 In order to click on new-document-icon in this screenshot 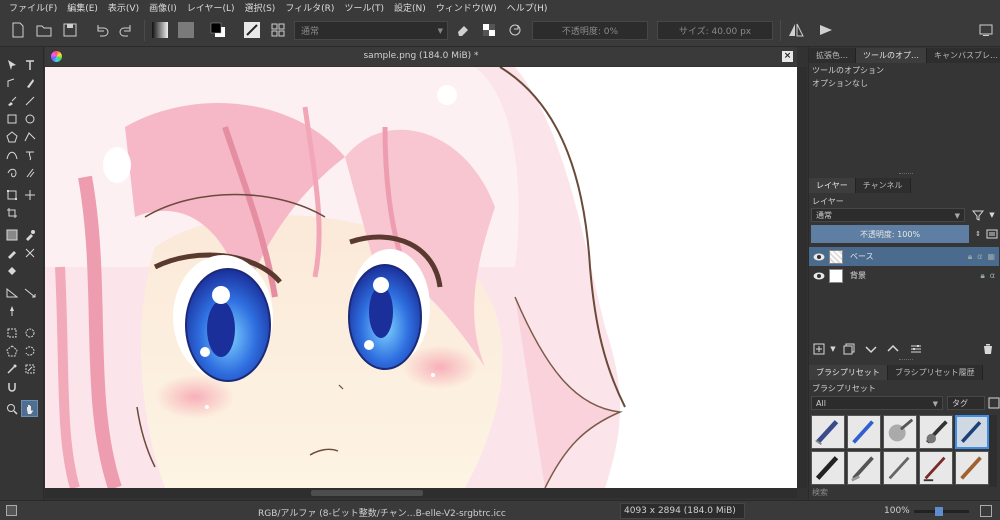, I will do `click(18, 30)`.